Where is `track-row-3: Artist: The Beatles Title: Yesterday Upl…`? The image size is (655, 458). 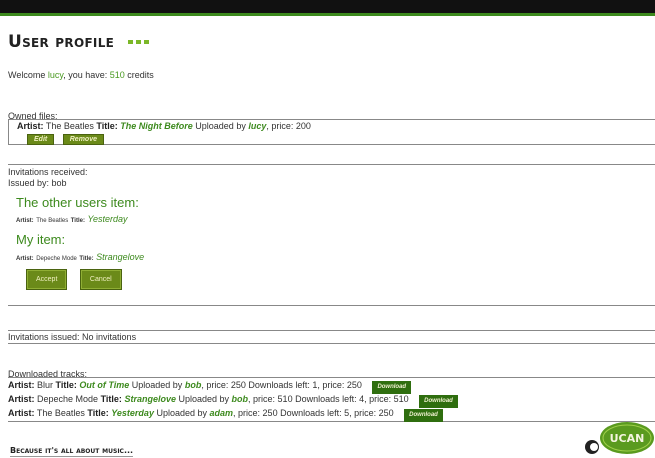
track-row-3: Artist: The Beatles Title: Yesterday Upl… is located at coordinates (331, 415).